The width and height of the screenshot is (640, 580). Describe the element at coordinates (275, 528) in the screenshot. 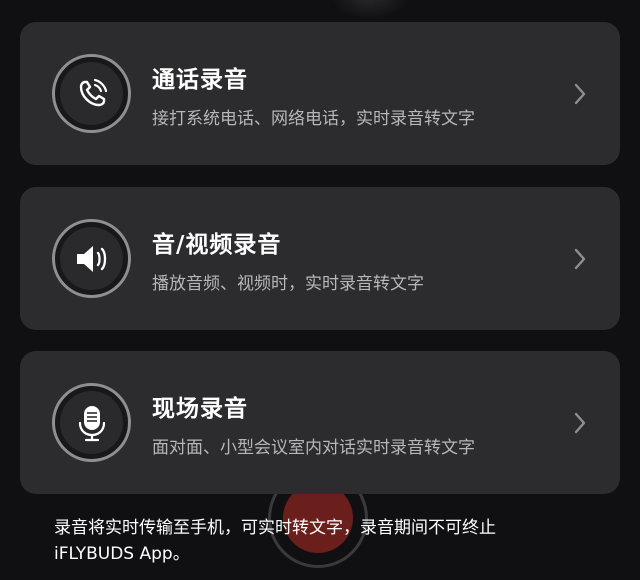

I see `recording-notice-line-1: 录音将实时传输至手机，可实时转文字，录音期间不可终止` at that location.